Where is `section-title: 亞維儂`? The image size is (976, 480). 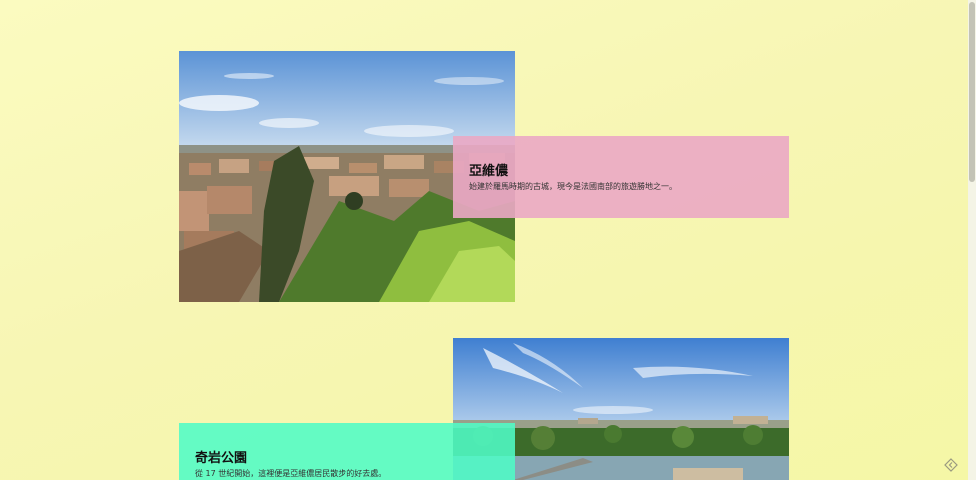 section-title: 亞維儂 is located at coordinates (489, 171).